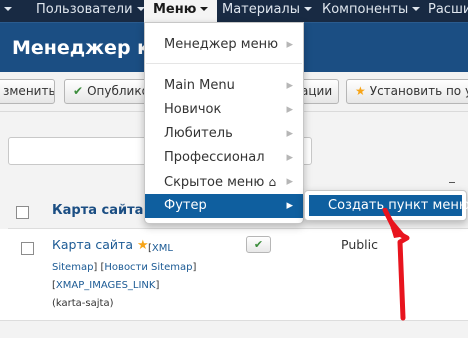 The image size is (468, 338). Describe the element at coordinates (15, 11) in the screenshot. I see `nav-item-blank` at that location.